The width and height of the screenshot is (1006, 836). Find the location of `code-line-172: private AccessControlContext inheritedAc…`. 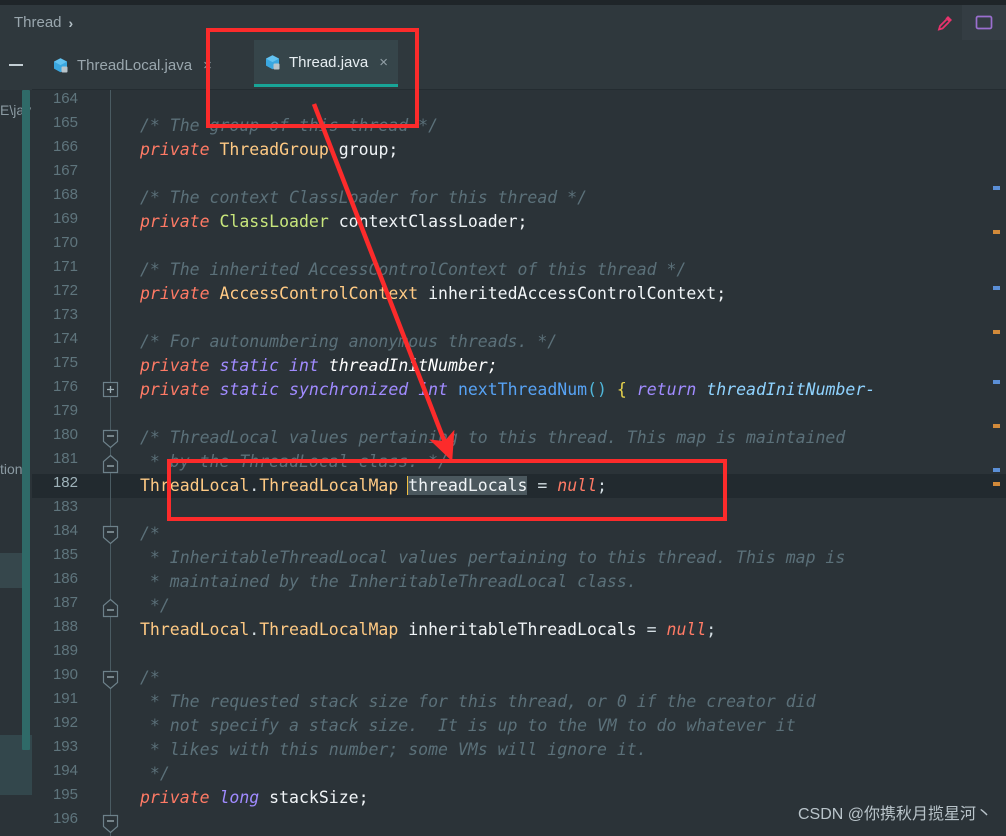

code-line-172: private AccessControlContext inheritedAc… is located at coordinates (433, 294).